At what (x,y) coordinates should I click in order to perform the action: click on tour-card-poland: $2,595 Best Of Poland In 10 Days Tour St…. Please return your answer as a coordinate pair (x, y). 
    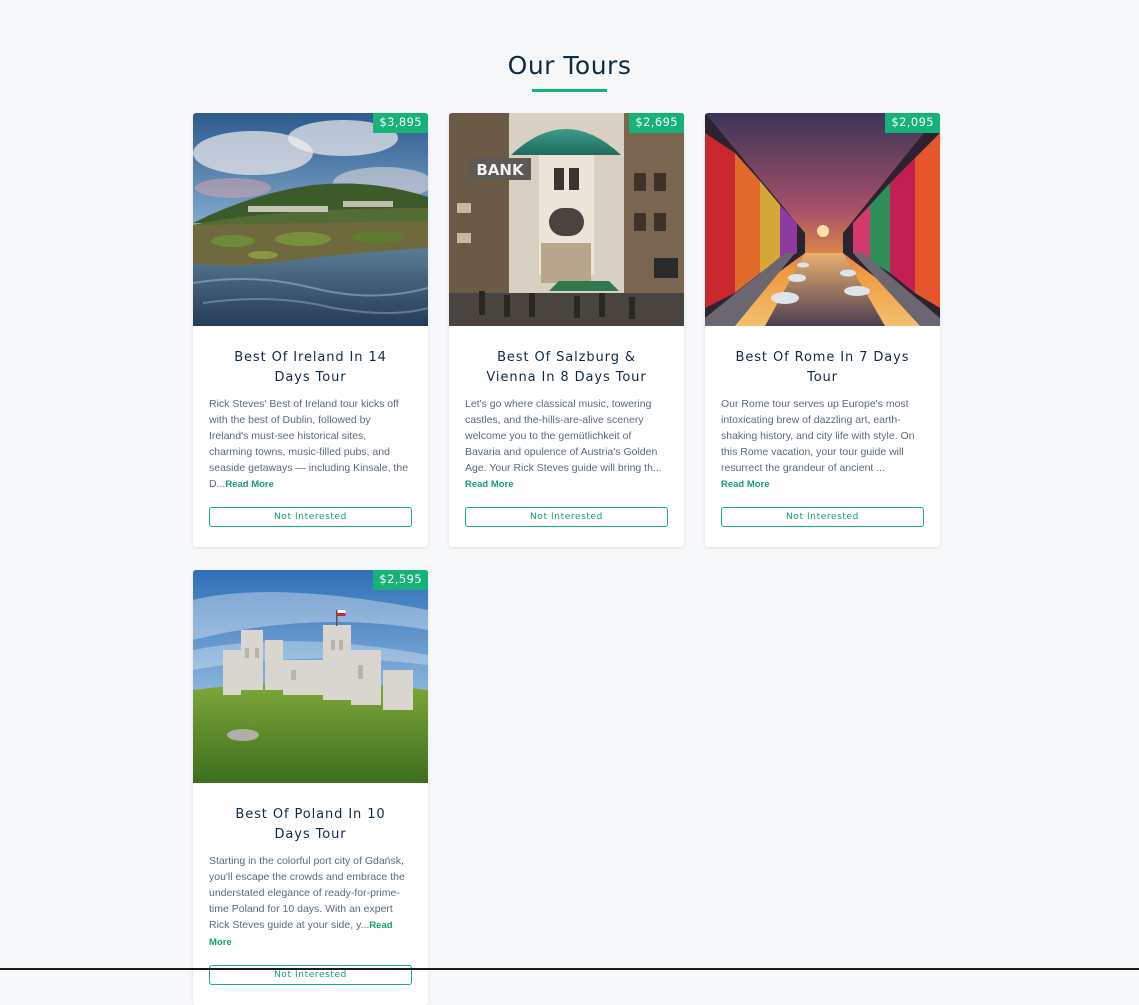
    Looking at the image, I should click on (310, 787).